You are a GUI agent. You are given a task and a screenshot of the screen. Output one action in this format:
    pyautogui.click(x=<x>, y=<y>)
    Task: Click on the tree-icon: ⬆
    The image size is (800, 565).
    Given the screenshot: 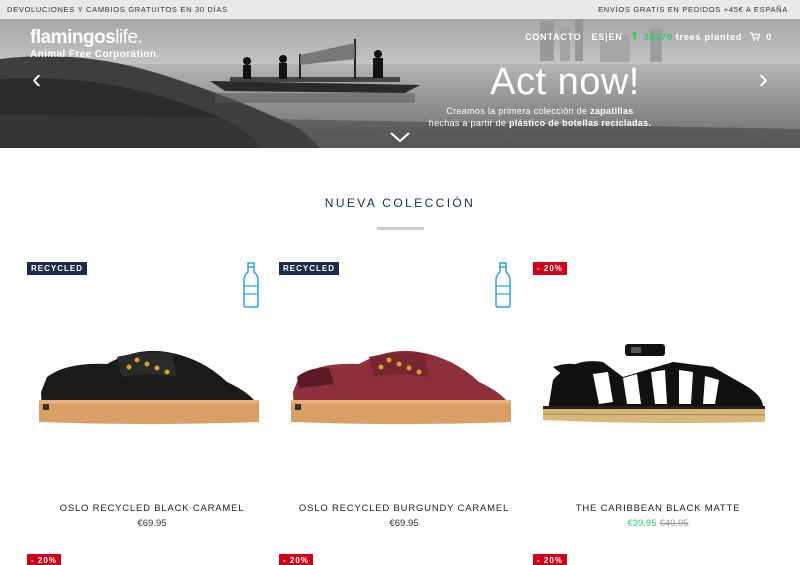 What is the action you would take?
    pyautogui.click(x=635, y=36)
    